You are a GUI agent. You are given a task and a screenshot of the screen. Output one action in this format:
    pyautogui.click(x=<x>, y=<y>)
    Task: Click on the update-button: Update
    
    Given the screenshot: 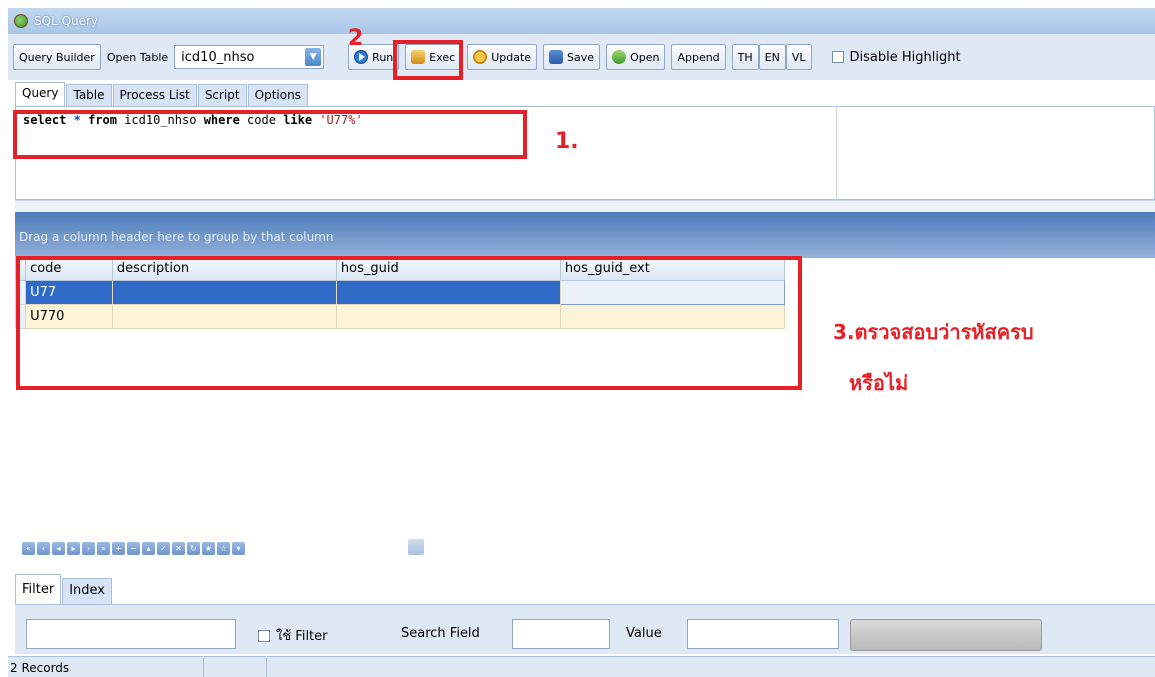 What is the action you would take?
    pyautogui.click(x=502, y=57)
    